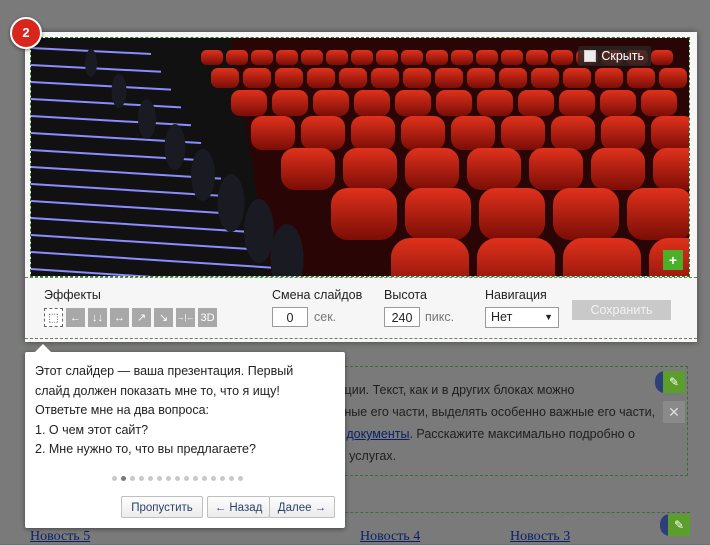  What do you see at coordinates (325, 317) in the screenshot?
I see `interval-unit: сек.` at bounding box center [325, 317].